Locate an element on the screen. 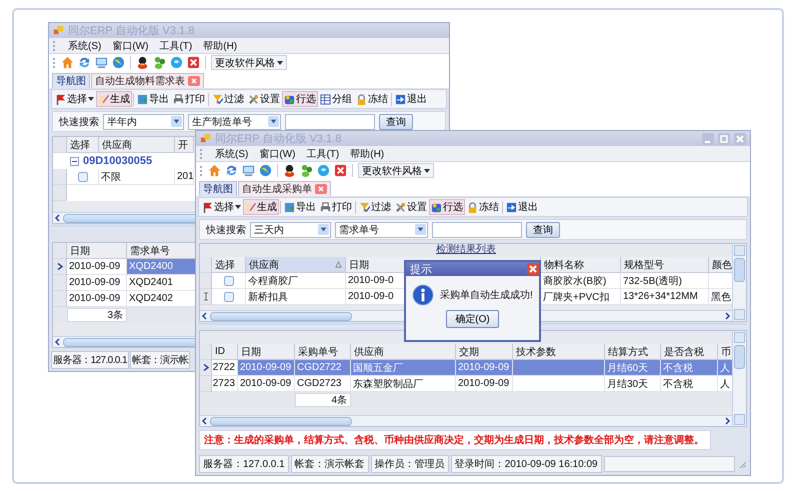  resize-grip-icon is located at coordinates (742, 464).